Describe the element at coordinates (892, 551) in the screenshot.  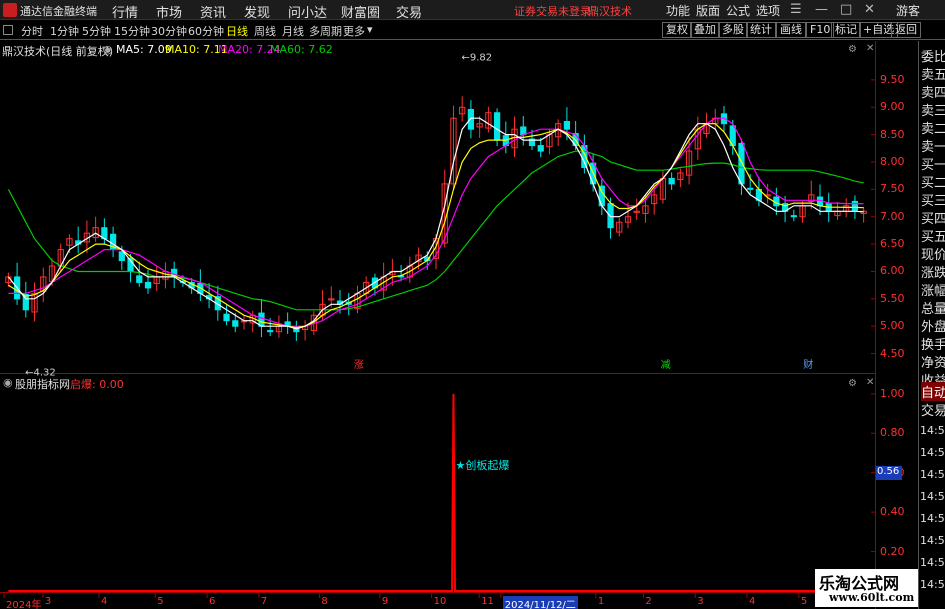
I see `sub-y-tick-label: 0.20` at that location.